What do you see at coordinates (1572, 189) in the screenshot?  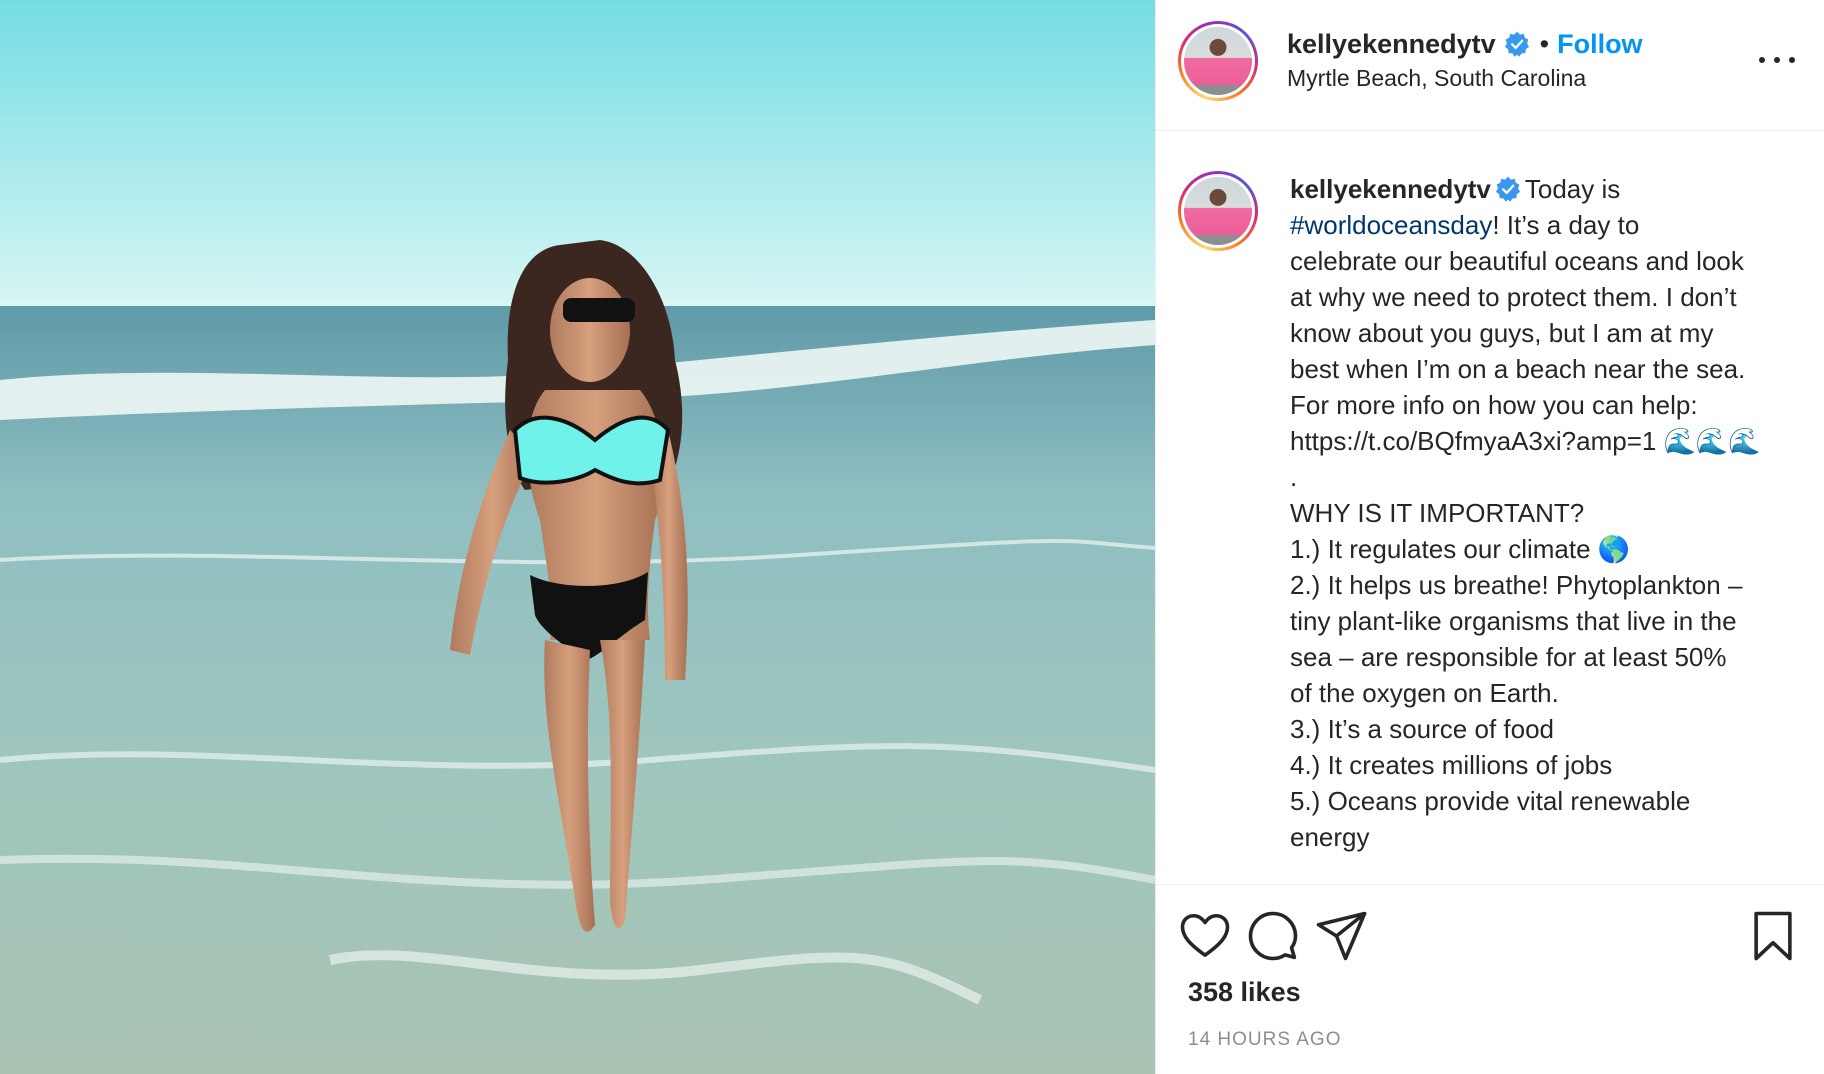 I see `caption-text-segment: Today is` at bounding box center [1572, 189].